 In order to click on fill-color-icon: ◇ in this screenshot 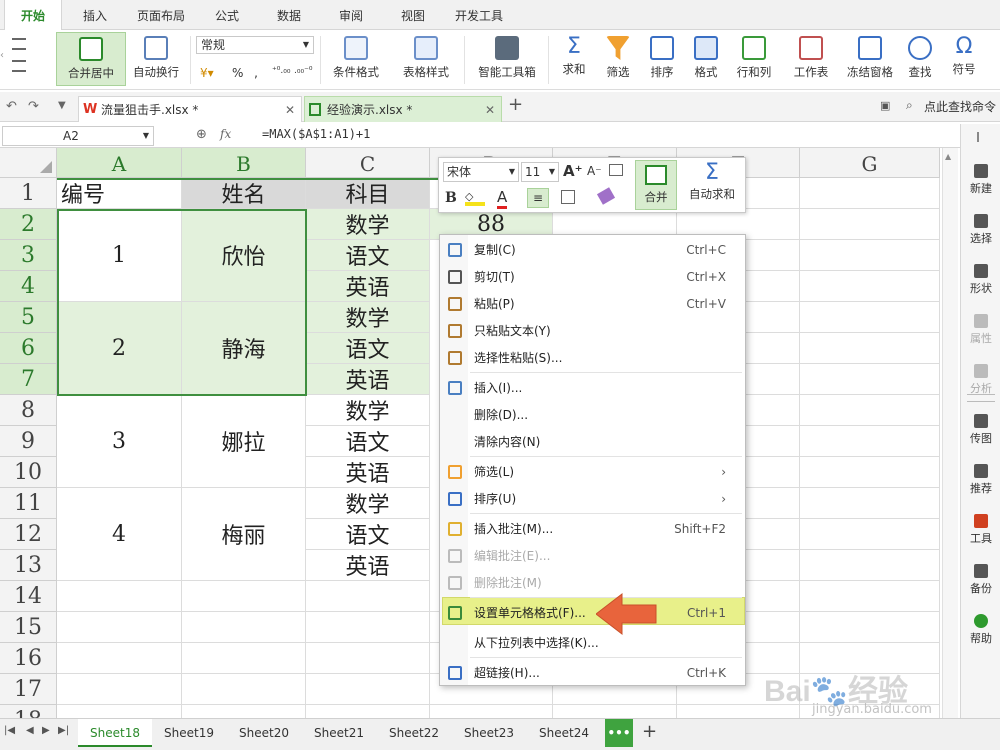, I will do `click(475, 198)`.